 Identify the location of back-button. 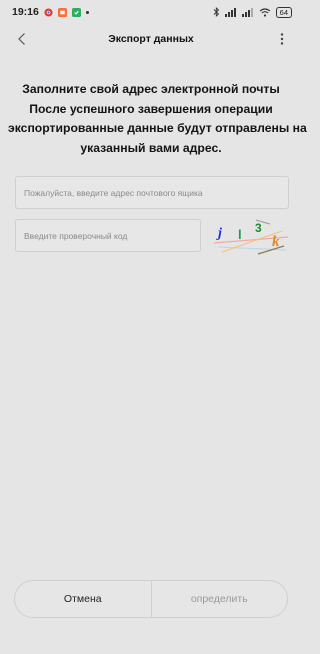
(22, 39).